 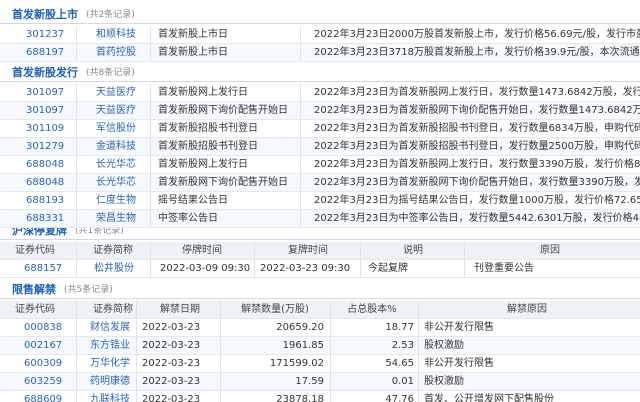 I want to click on stock-code-link: 688157, so click(x=49, y=268).